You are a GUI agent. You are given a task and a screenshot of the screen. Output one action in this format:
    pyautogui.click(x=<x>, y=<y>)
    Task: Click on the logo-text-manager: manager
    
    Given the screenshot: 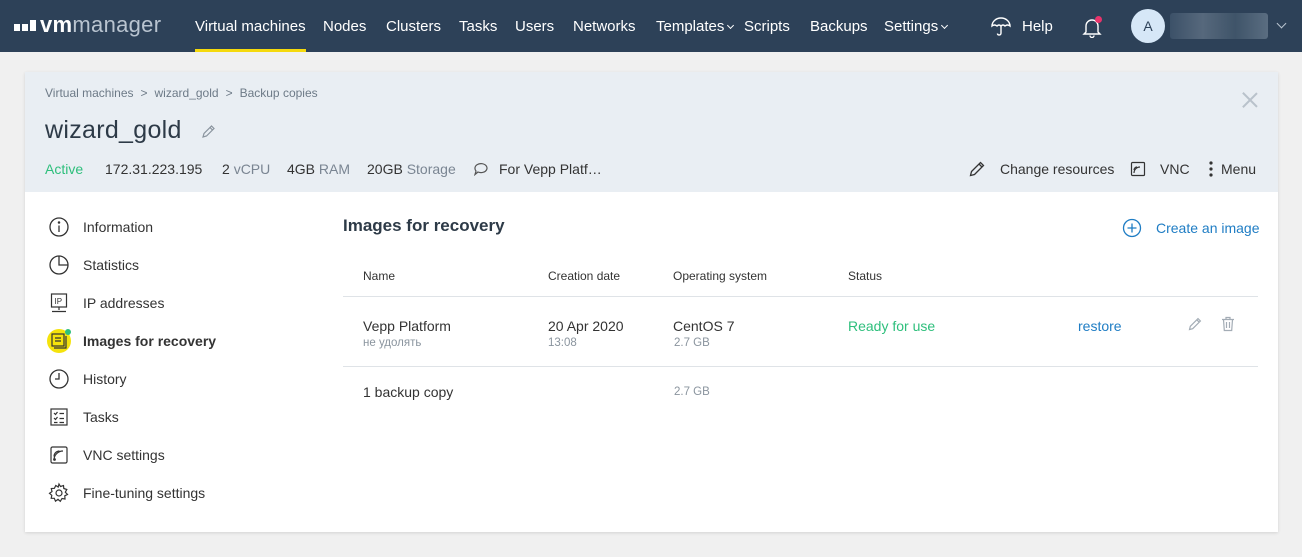 What is the action you would take?
    pyautogui.click(x=117, y=24)
    